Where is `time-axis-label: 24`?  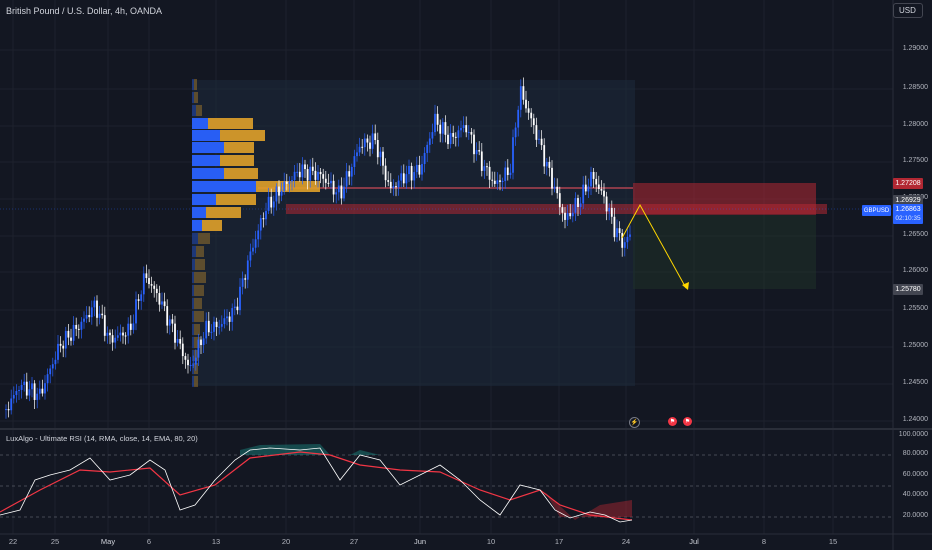
time-axis-label: 24 is located at coordinates (626, 541).